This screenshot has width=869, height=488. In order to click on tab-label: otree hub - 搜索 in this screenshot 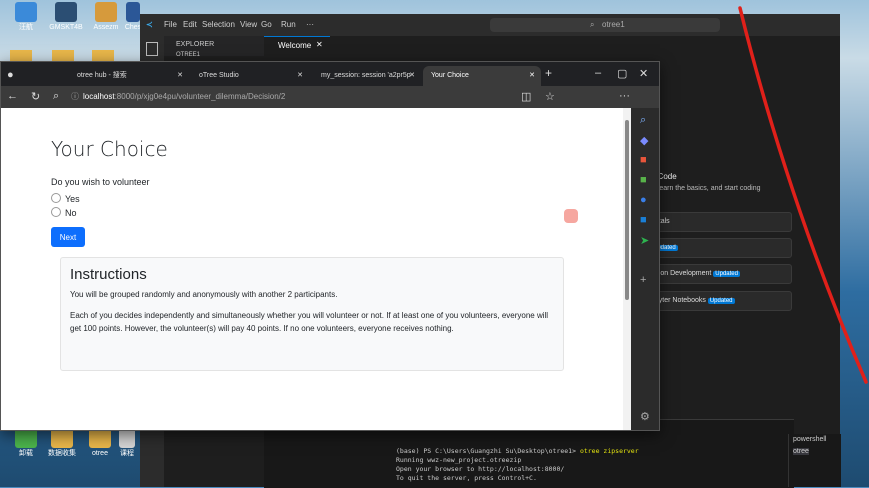, I will do `click(102, 75)`.